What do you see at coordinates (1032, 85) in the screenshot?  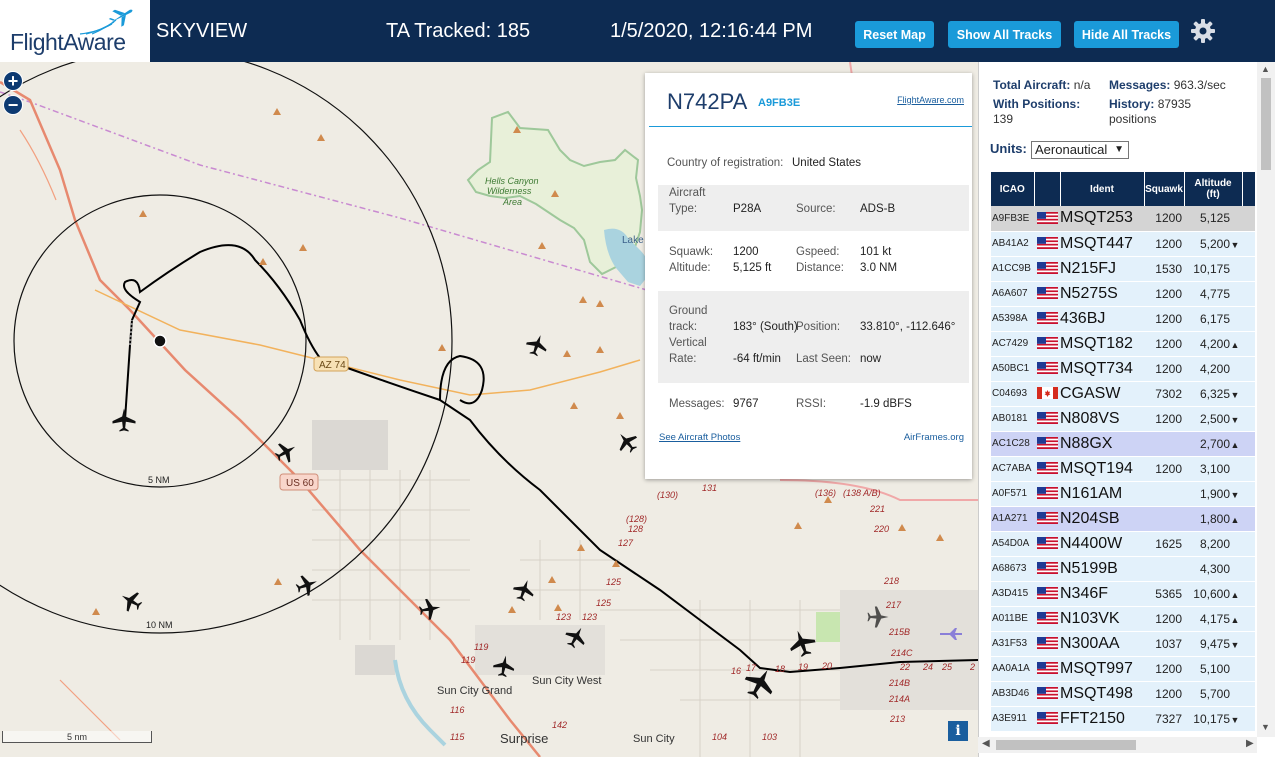 I see `total-aircraft-label: Total Aircraft:` at bounding box center [1032, 85].